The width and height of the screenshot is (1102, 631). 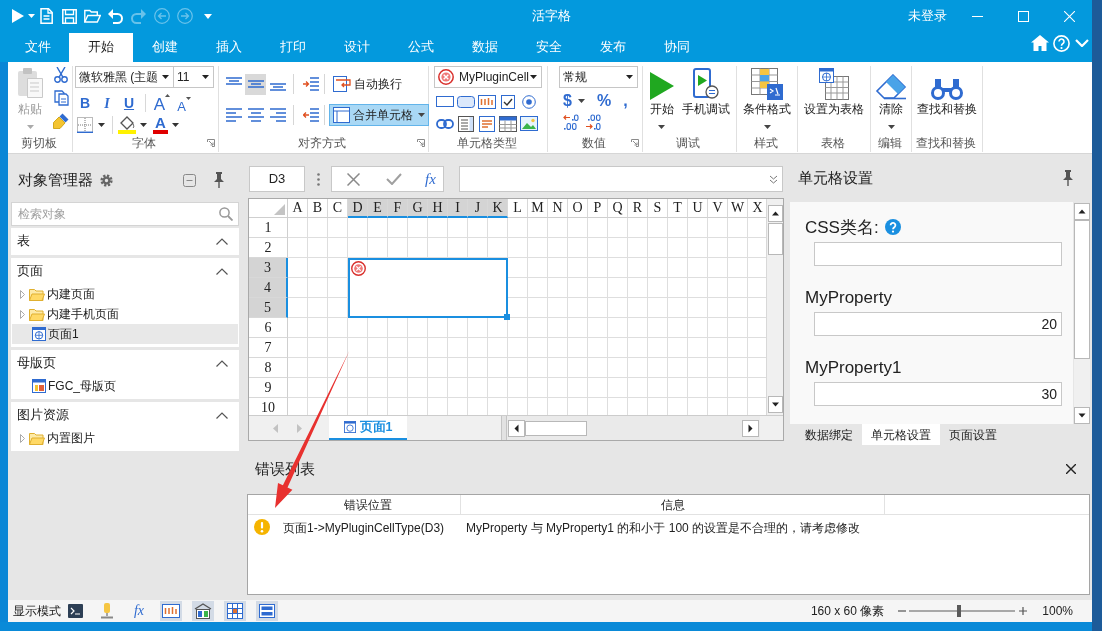 What do you see at coordinates (891, 100) in the screenshot?
I see `clear-button: 清除` at bounding box center [891, 100].